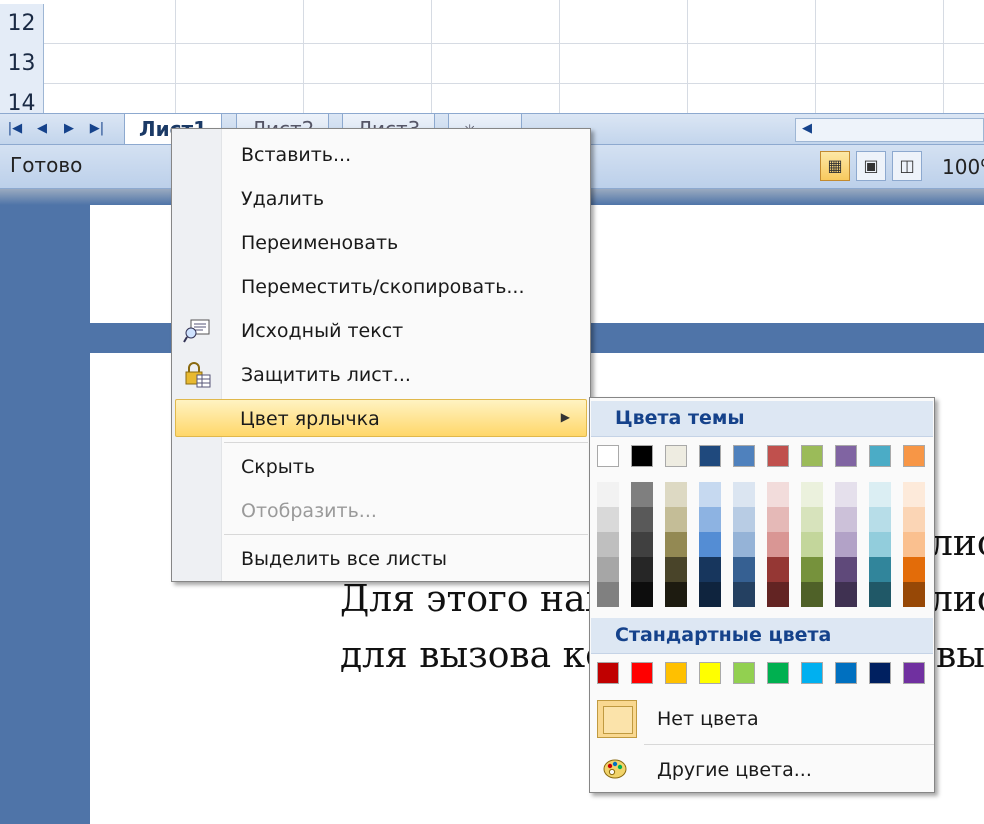 This screenshot has width=984, height=824. I want to click on last-sheet-button: ▶|, so click(97, 129).